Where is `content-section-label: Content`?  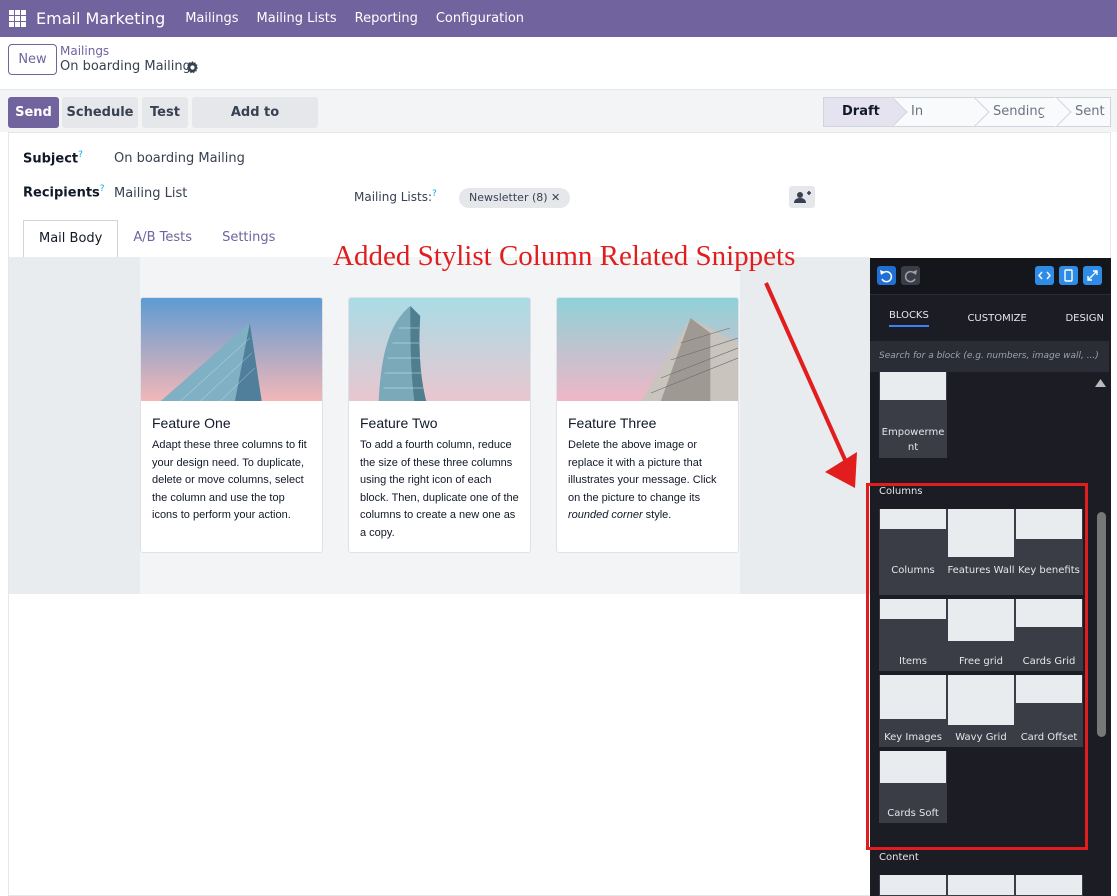 content-section-label: Content is located at coordinates (899, 857).